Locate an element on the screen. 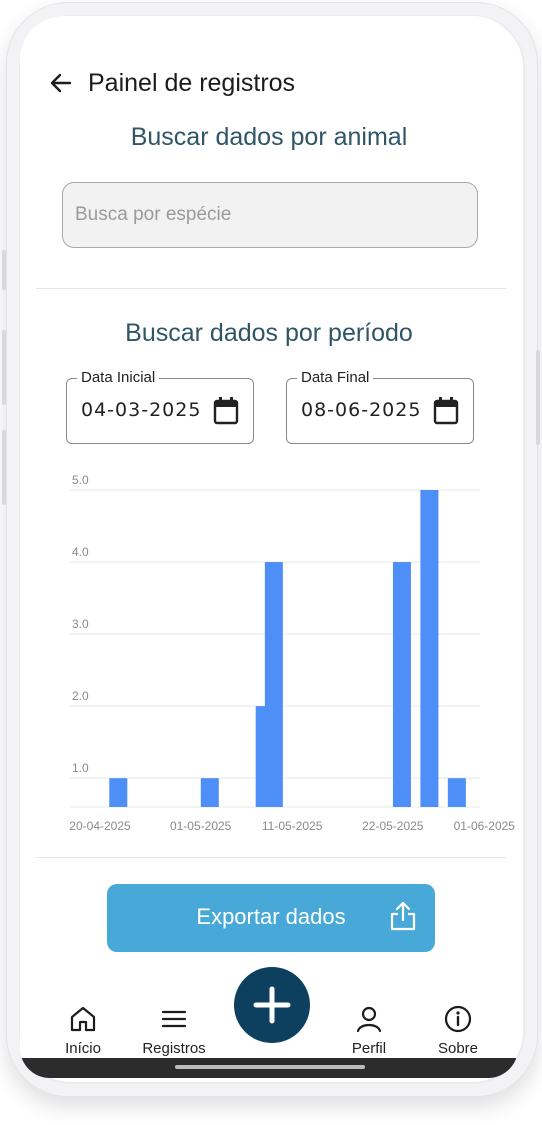 The width and height of the screenshot is (542, 1125). y-tick-label: 3.0 is located at coordinates (80, 624).